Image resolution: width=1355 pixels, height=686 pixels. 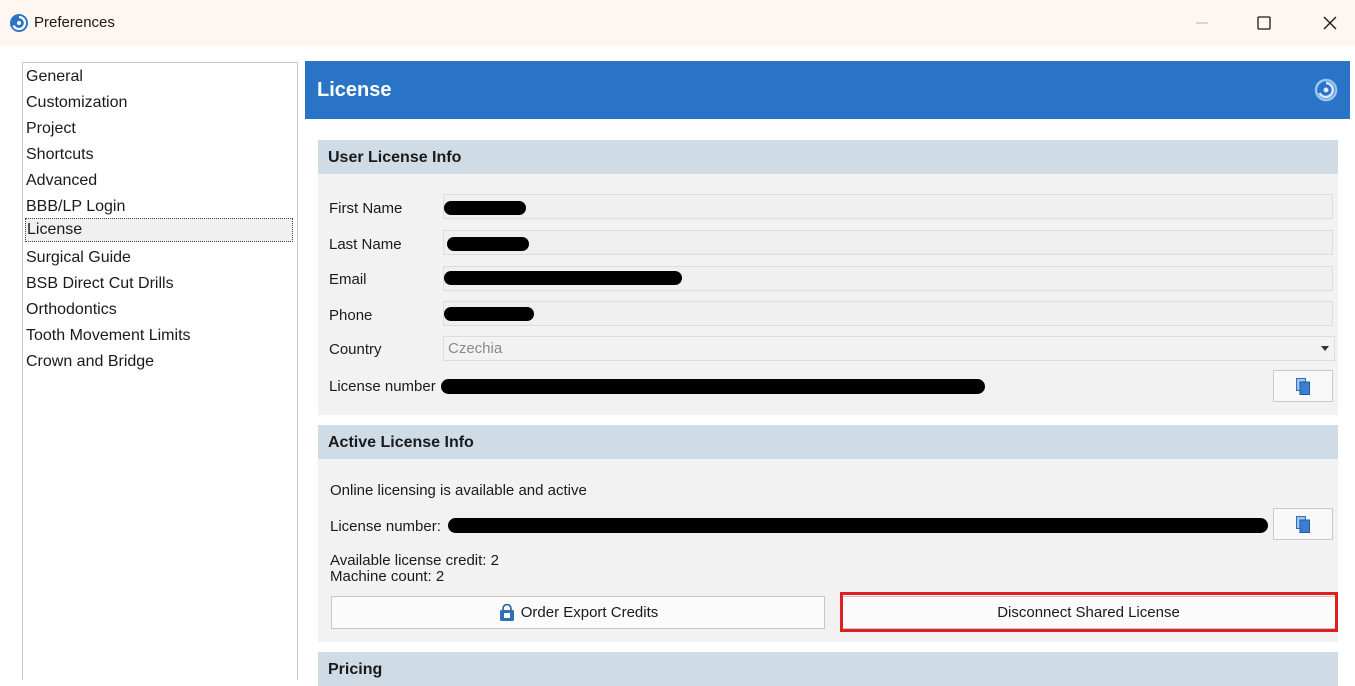 I want to click on nav-item-bbb-lp-login: BBB/LP Login, so click(x=159, y=207).